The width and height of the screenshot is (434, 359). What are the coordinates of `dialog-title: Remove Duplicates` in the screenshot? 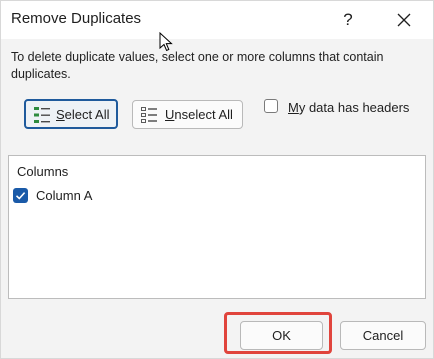 It's located at (76, 18).